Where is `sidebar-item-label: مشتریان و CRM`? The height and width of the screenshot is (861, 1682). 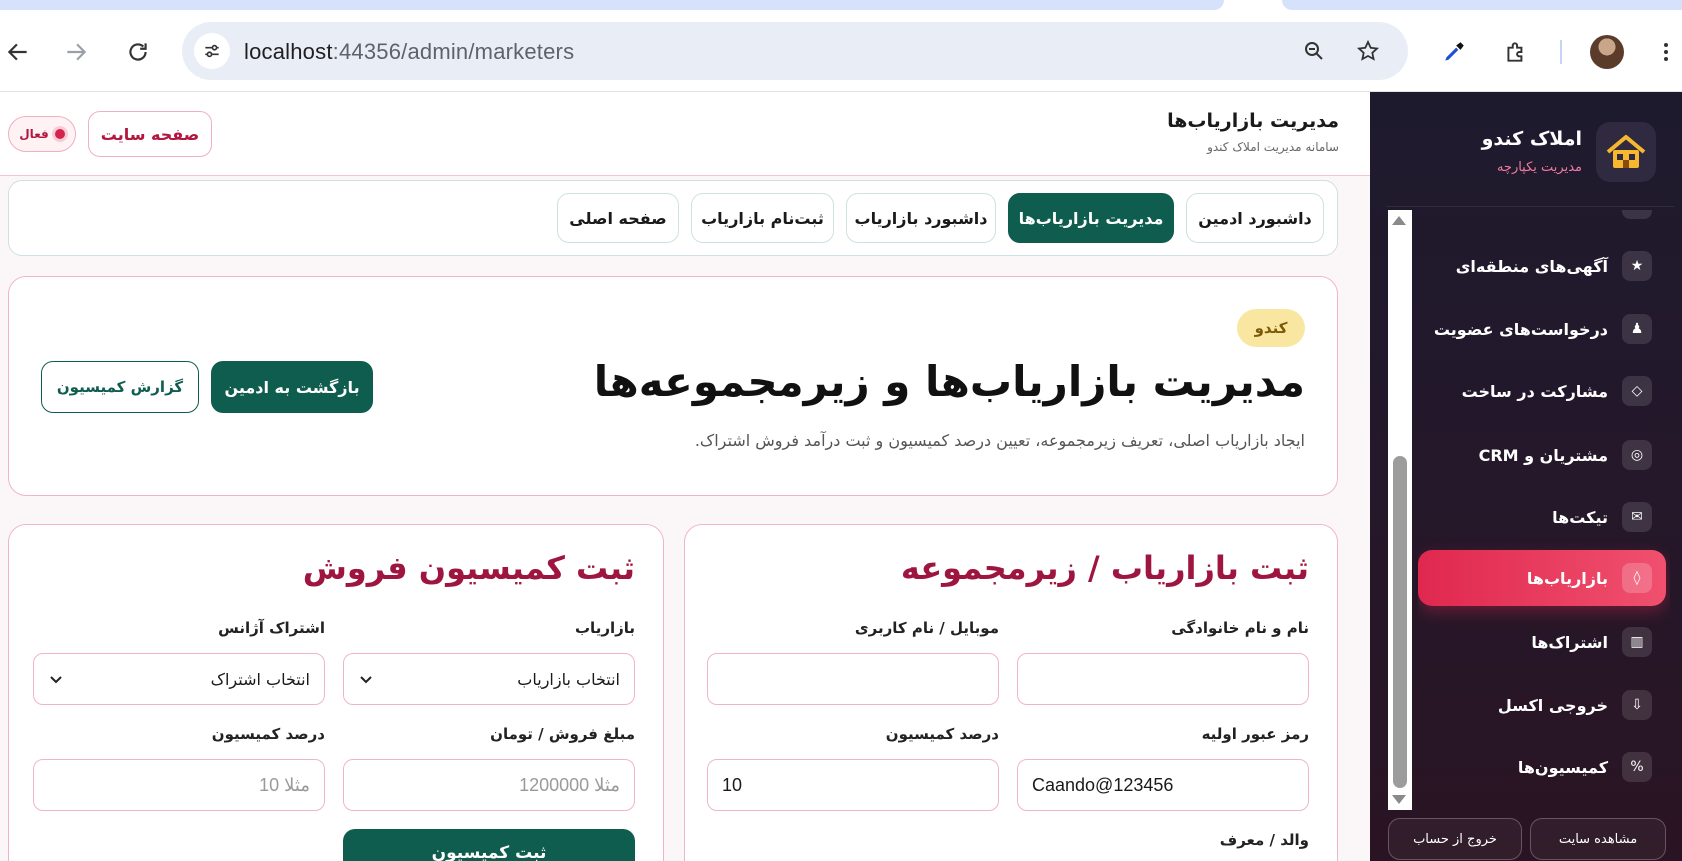
sidebar-item-label: مشتریان و CRM is located at coordinates (1543, 455).